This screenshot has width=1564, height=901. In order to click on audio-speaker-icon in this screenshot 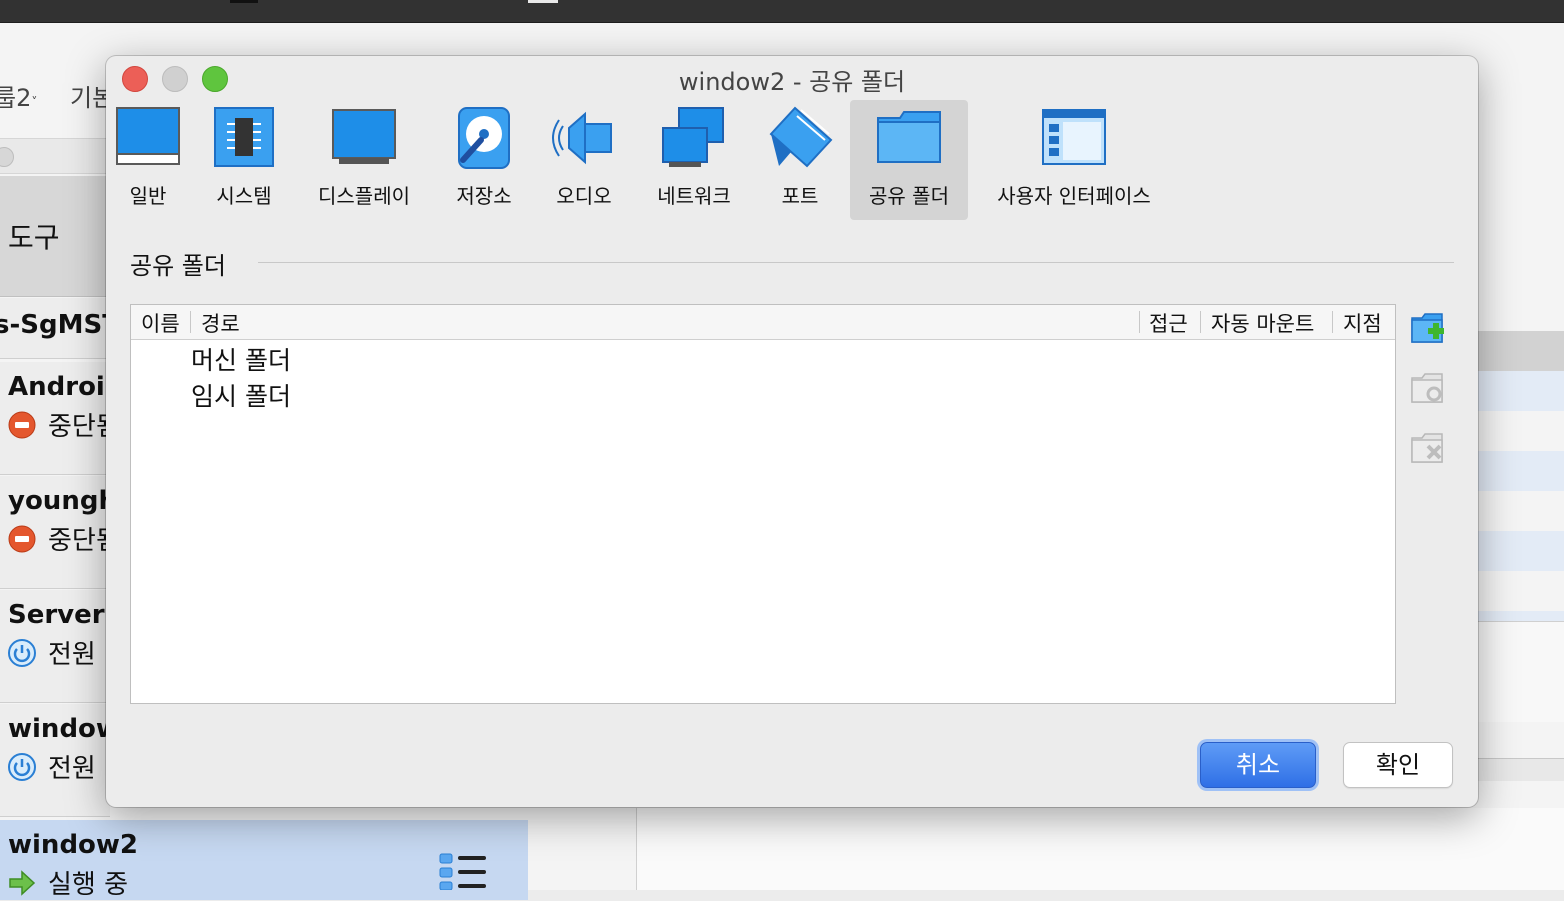, I will do `click(582, 138)`.